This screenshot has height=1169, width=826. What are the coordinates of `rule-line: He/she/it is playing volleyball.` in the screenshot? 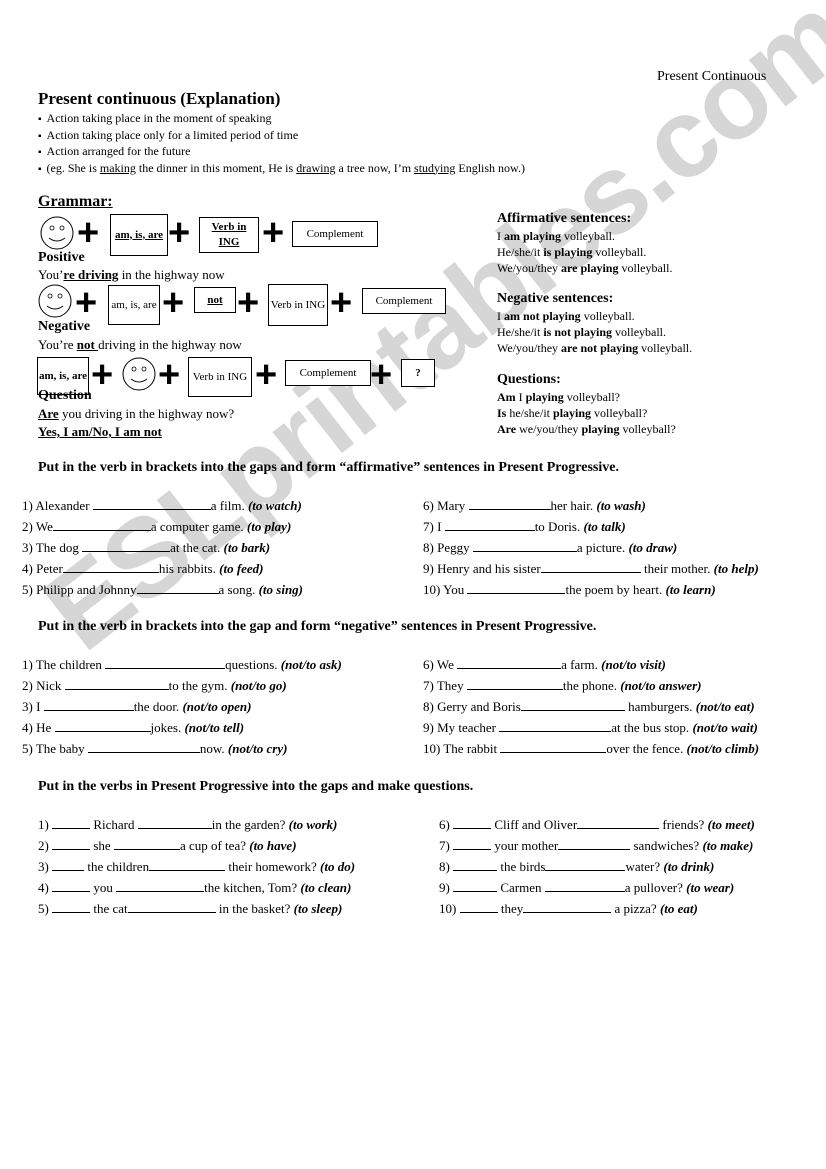 It's located at (572, 252).